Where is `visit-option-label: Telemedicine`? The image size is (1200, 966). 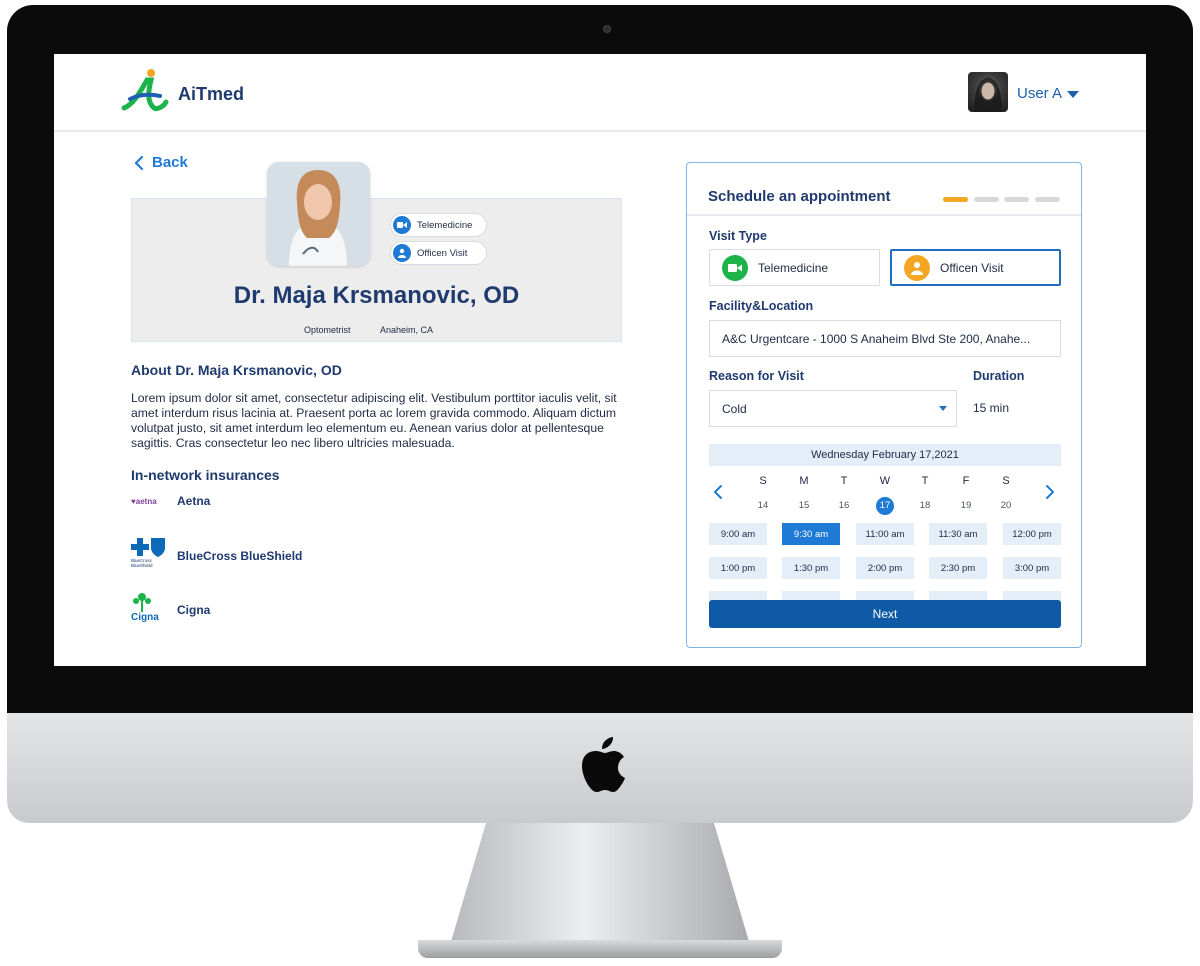 visit-option-label: Telemedicine is located at coordinates (793, 267).